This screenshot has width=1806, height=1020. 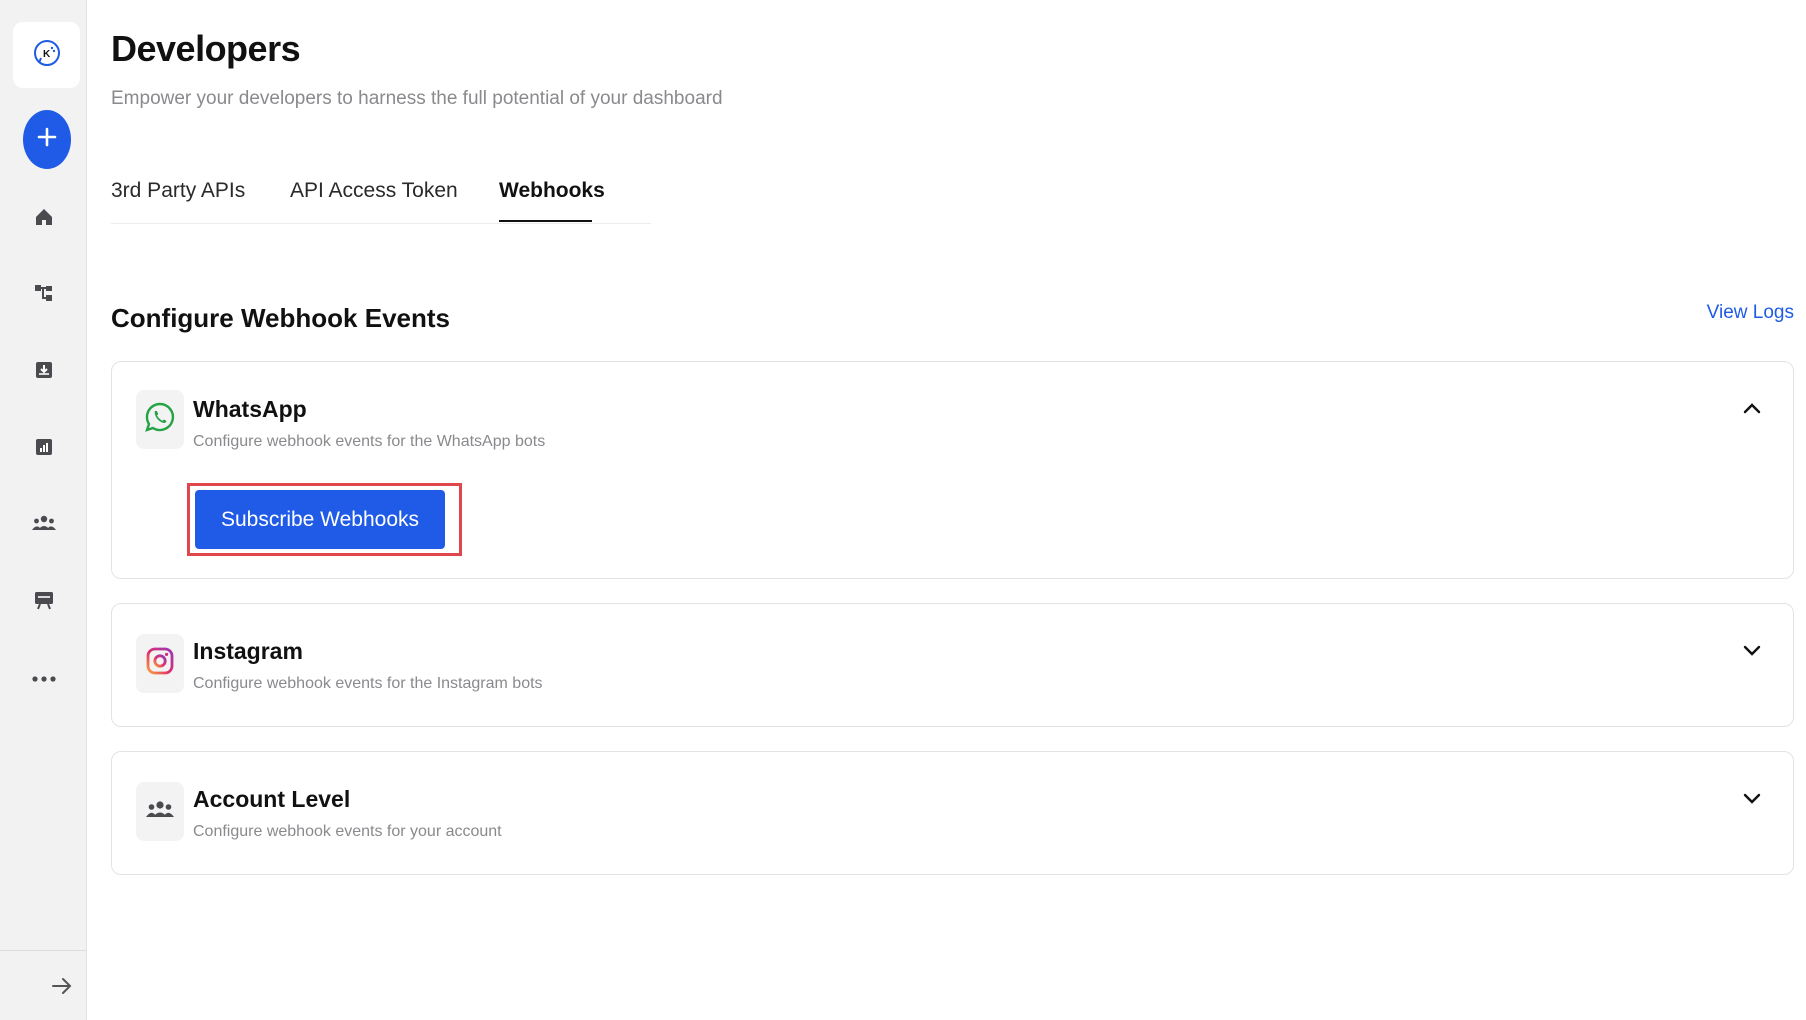 What do you see at coordinates (374, 191) in the screenshot?
I see `tab-api-access-token: API Access Token` at bounding box center [374, 191].